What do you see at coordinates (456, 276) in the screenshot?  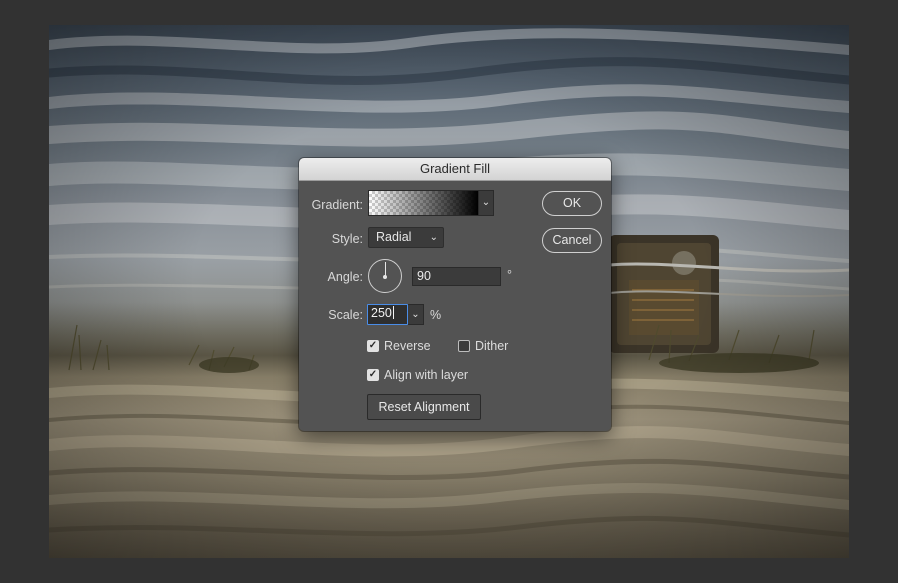 I see `angle-input: 90` at bounding box center [456, 276].